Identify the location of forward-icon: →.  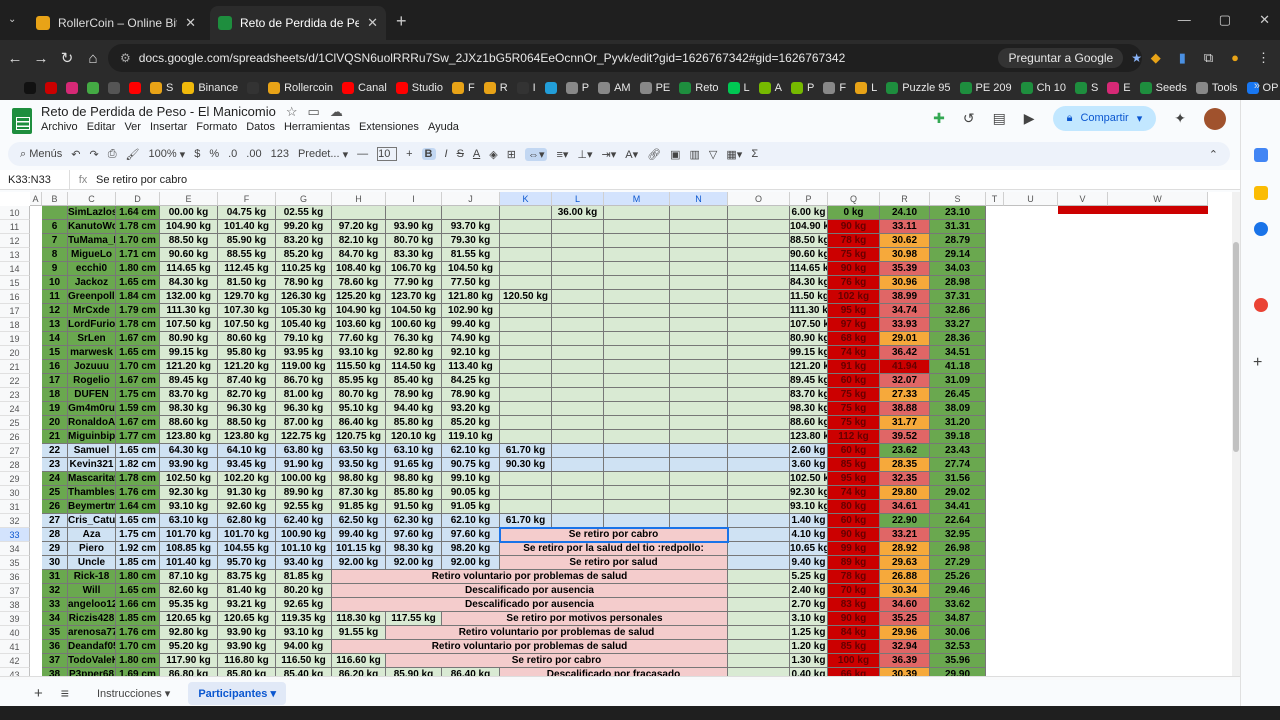
(41, 58).